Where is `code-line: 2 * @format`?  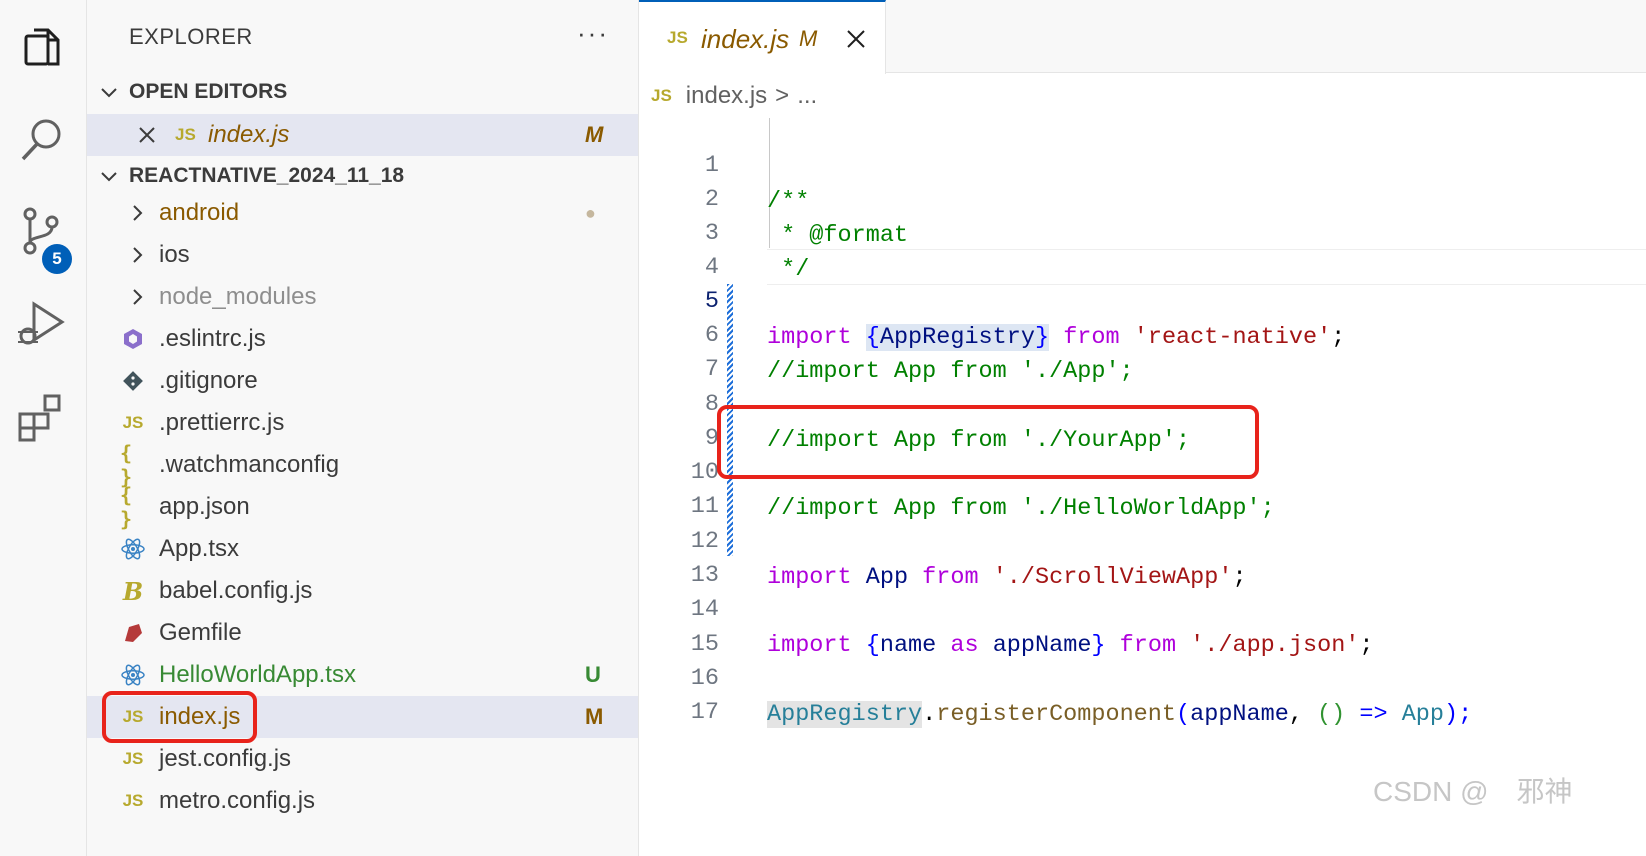 code-line: 2 * @format is located at coordinates (1142, 197).